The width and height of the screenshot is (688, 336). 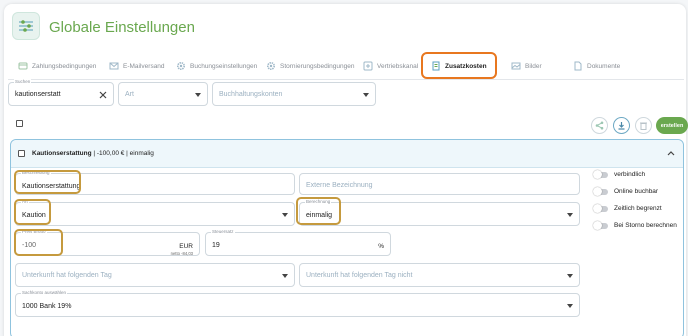 I want to click on accounts-filter-select: Buchhaltungskonten, so click(x=294, y=94).